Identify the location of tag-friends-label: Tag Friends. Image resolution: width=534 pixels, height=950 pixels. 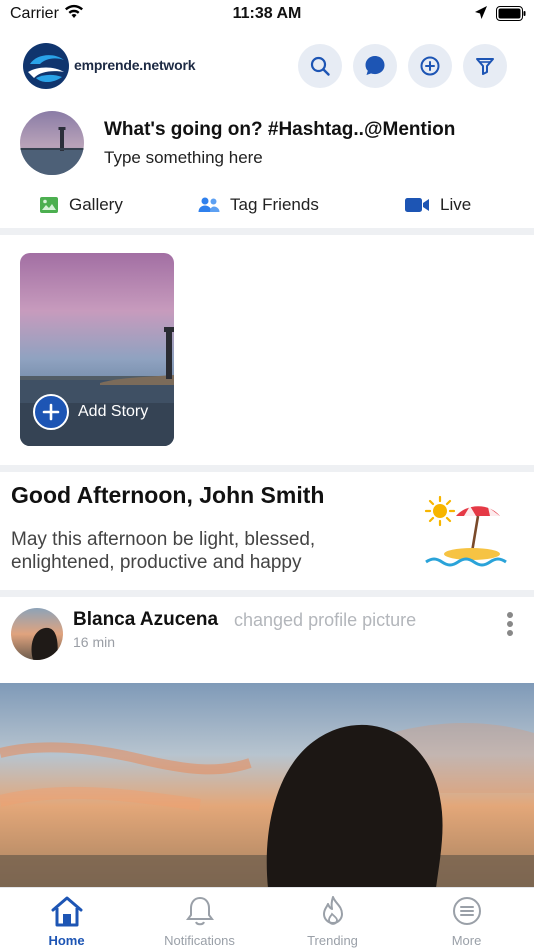
(274, 204).